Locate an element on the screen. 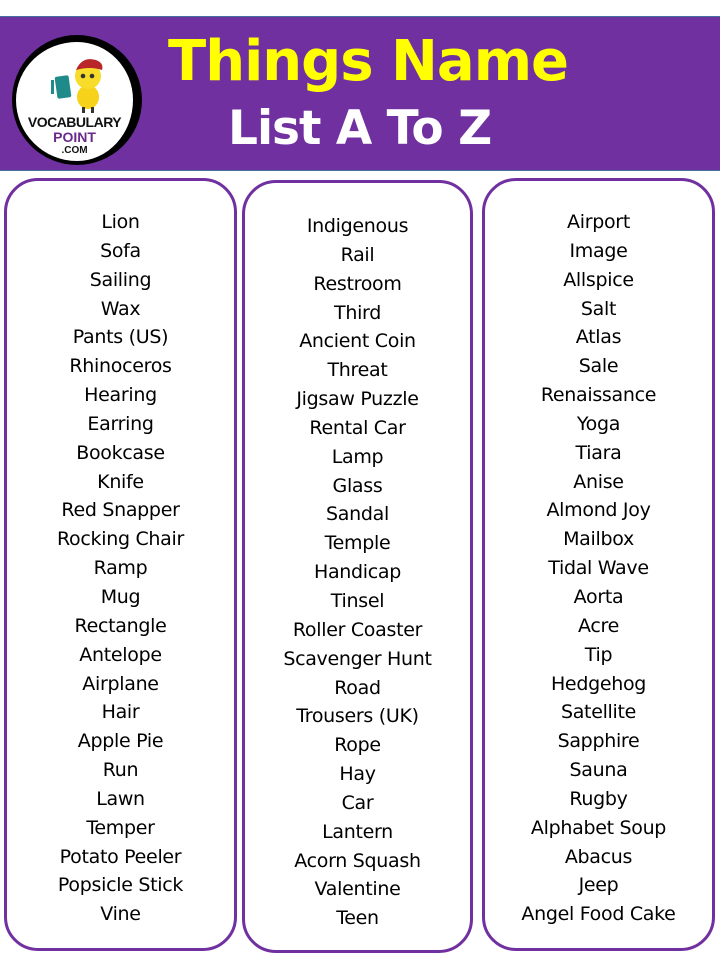 Image resolution: width=720 pixels, height=960 pixels. list-item: Airport is located at coordinates (598, 222).